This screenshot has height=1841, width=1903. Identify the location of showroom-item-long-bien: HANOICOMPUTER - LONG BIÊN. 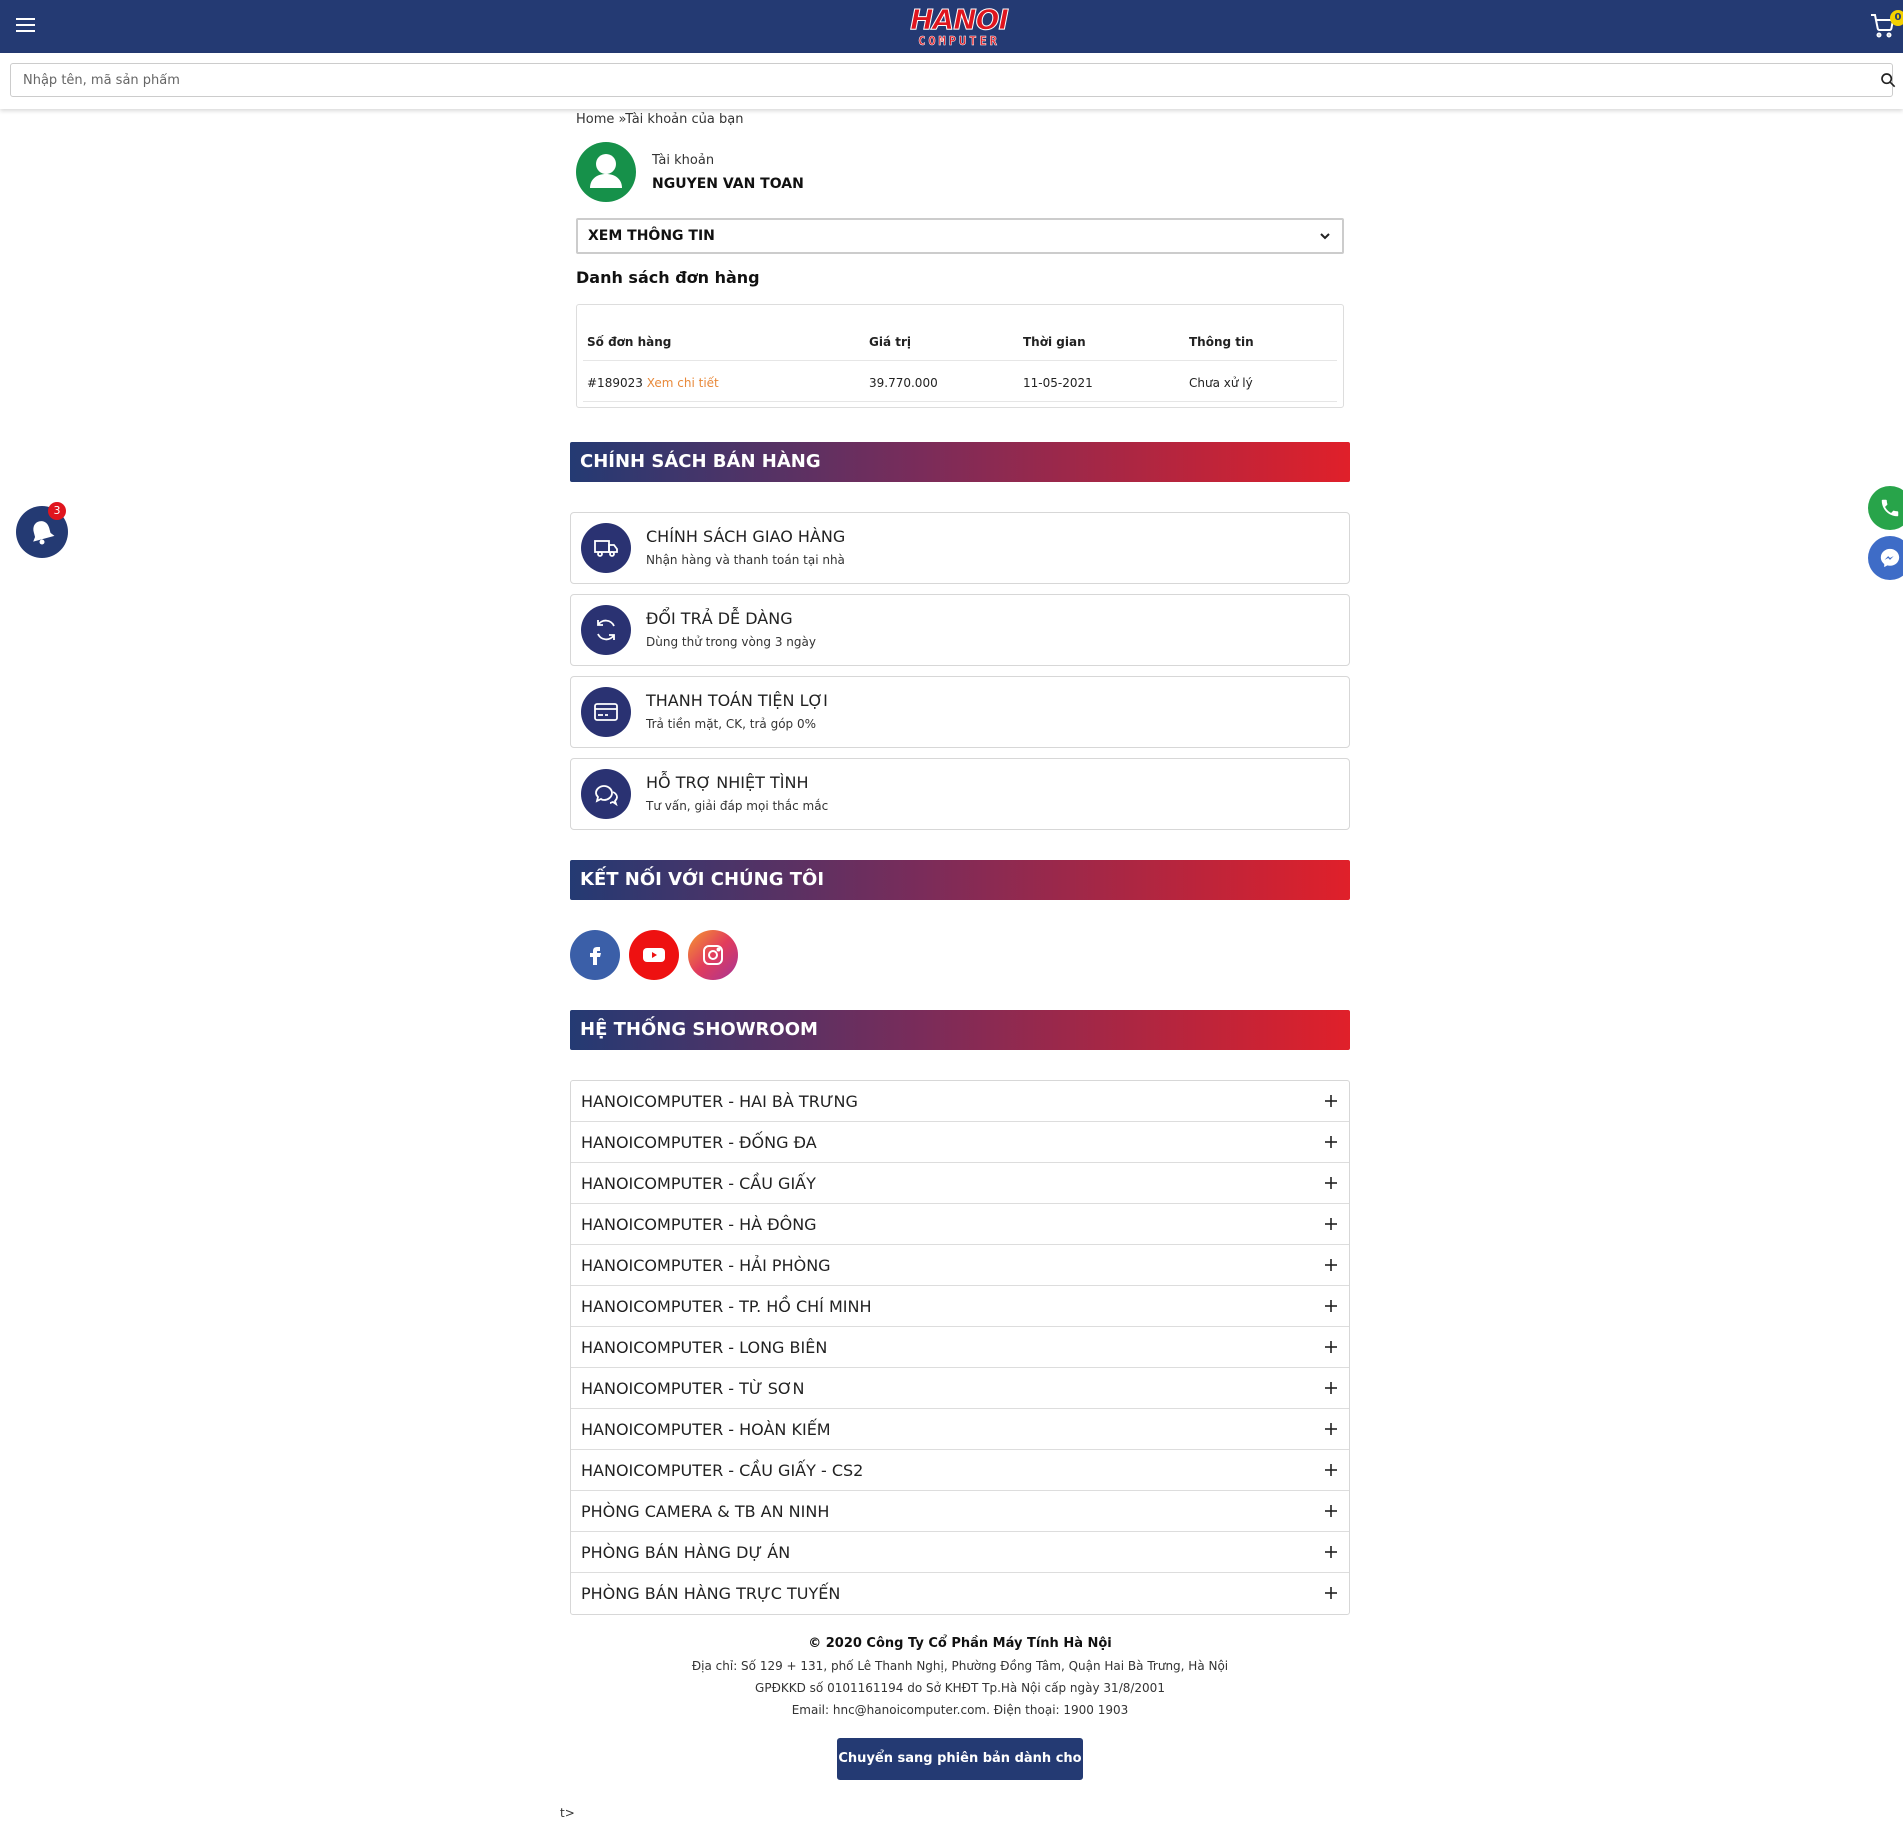
(960, 1347).